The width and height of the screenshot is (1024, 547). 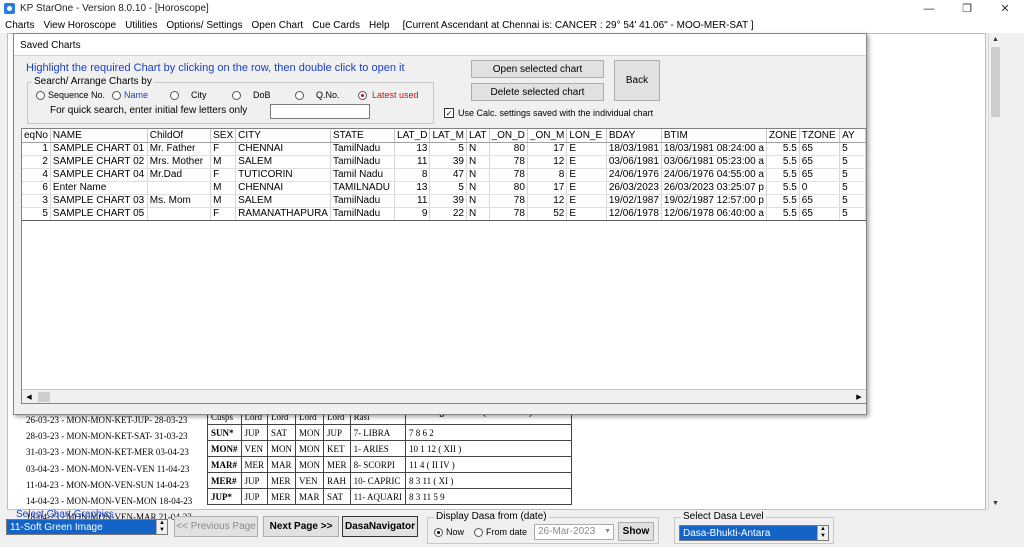 I want to click on now-option: Now, so click(x=449, y=532).